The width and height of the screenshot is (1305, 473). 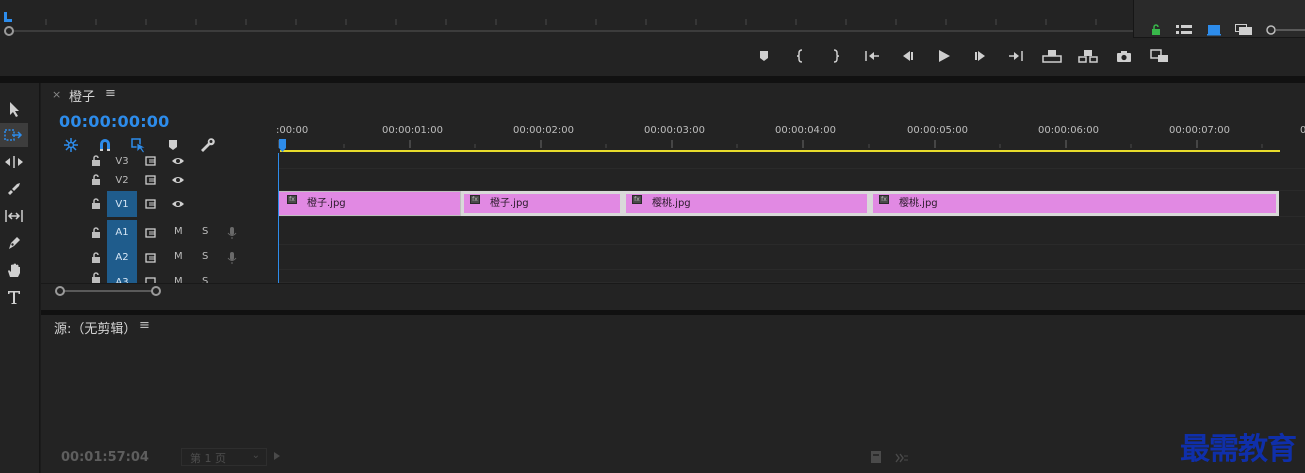 I want to click on extract-icon, so click(x=1088, y=56).